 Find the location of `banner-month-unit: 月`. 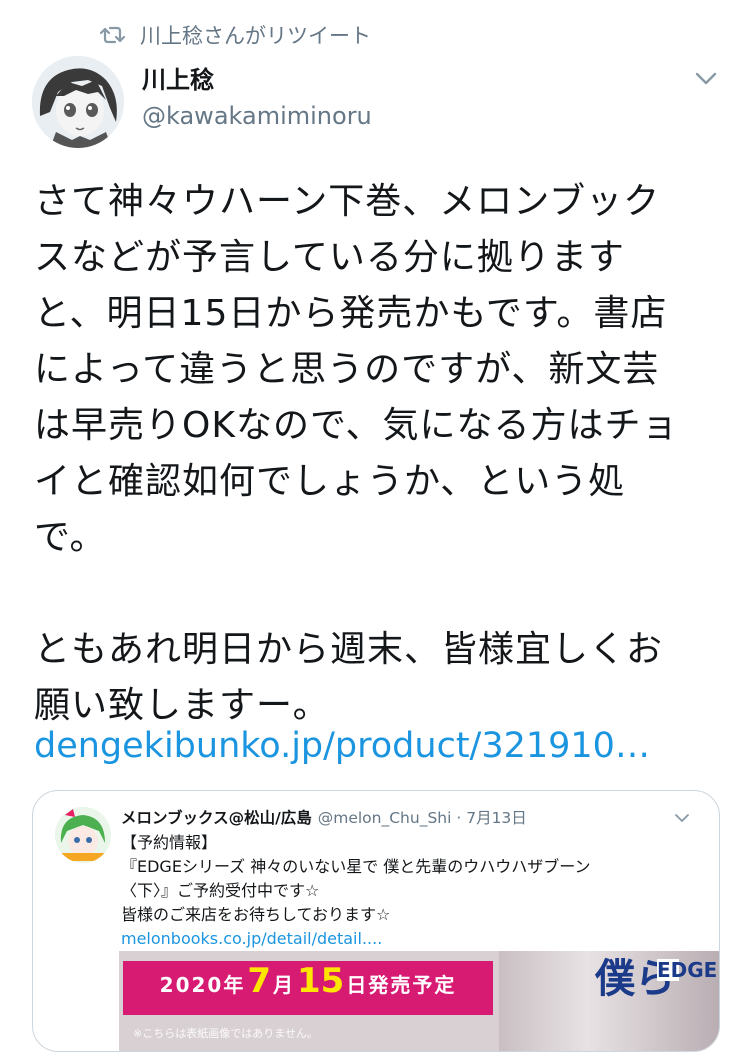

banner-month-unit: 月 is located at coordinates (284, 985).